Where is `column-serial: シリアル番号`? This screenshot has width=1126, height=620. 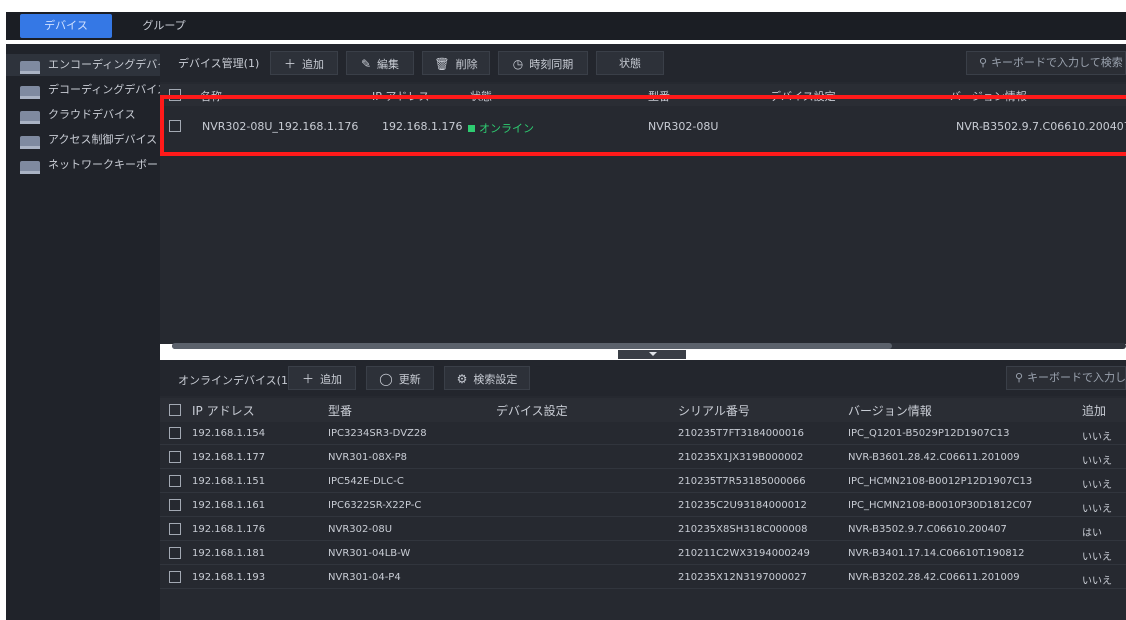 column-serial: シリアル番号 is located at coordinates (714, 411).